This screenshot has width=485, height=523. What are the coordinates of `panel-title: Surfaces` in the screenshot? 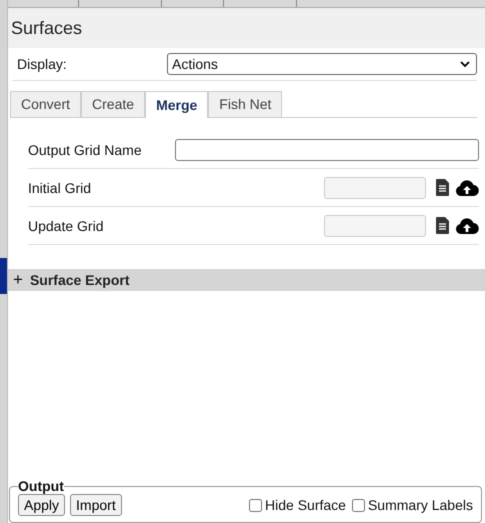 It's located at (246, 28).